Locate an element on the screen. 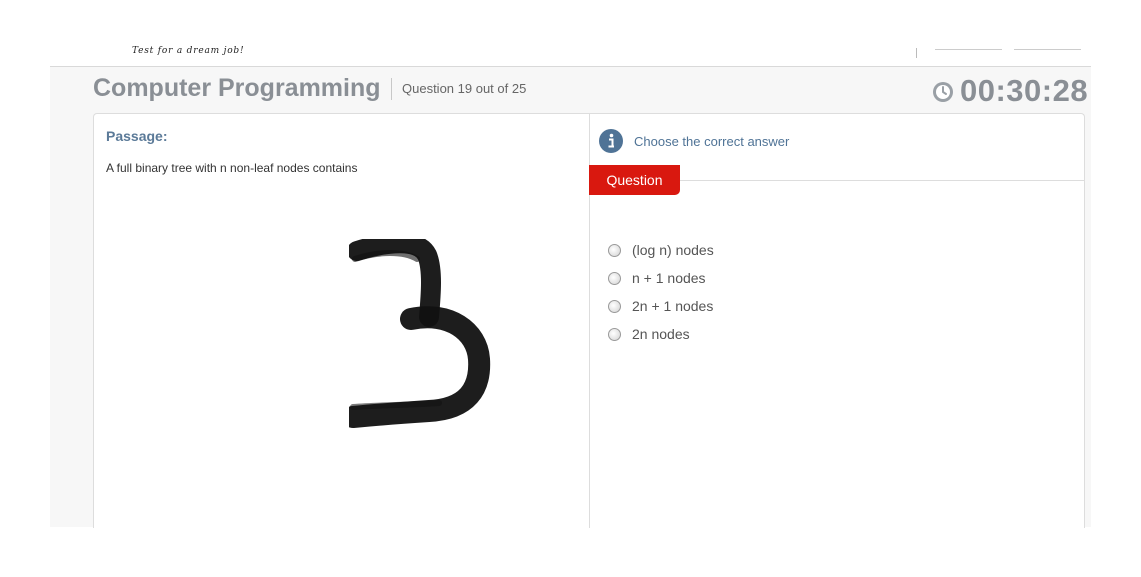 This screenshot has height=577, width=1141. answer-option-label: 2n + 1 nodes is located at coordinates (673, 306).